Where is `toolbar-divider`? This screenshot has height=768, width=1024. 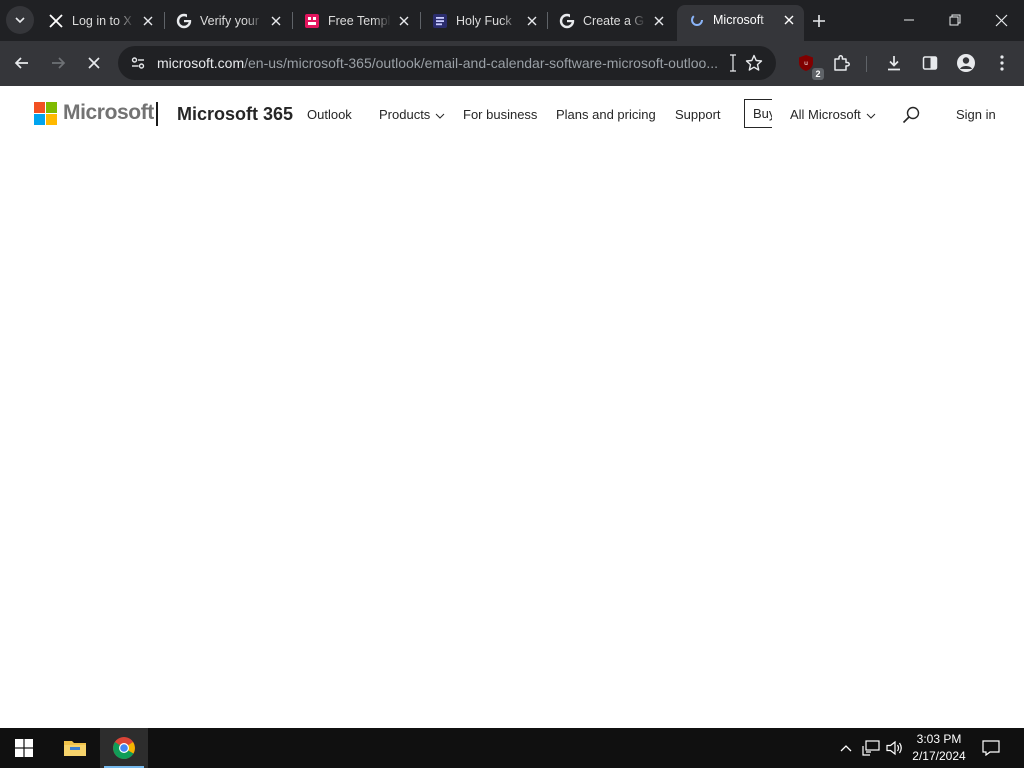
toolbar-divider is located at coordinates (866, 64).